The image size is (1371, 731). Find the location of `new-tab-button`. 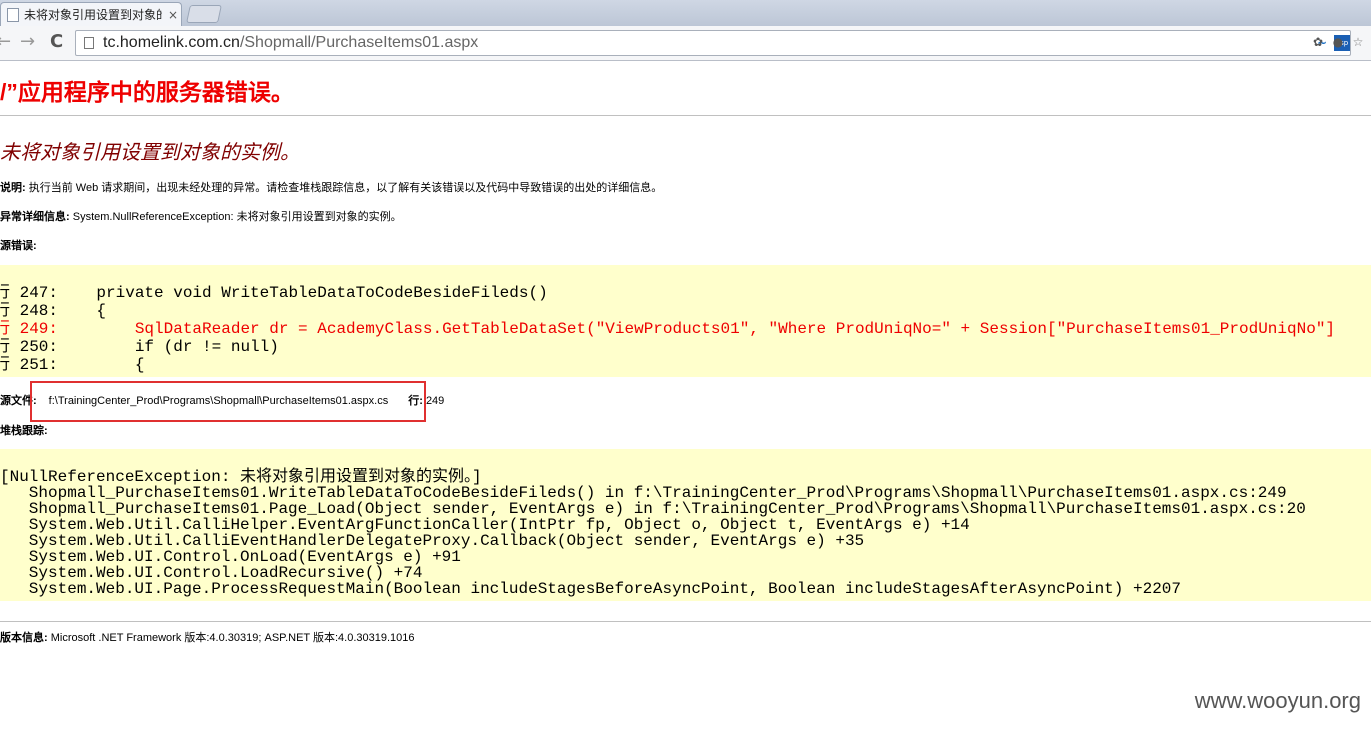

new-tab-button is located at coordinates (204, 14).